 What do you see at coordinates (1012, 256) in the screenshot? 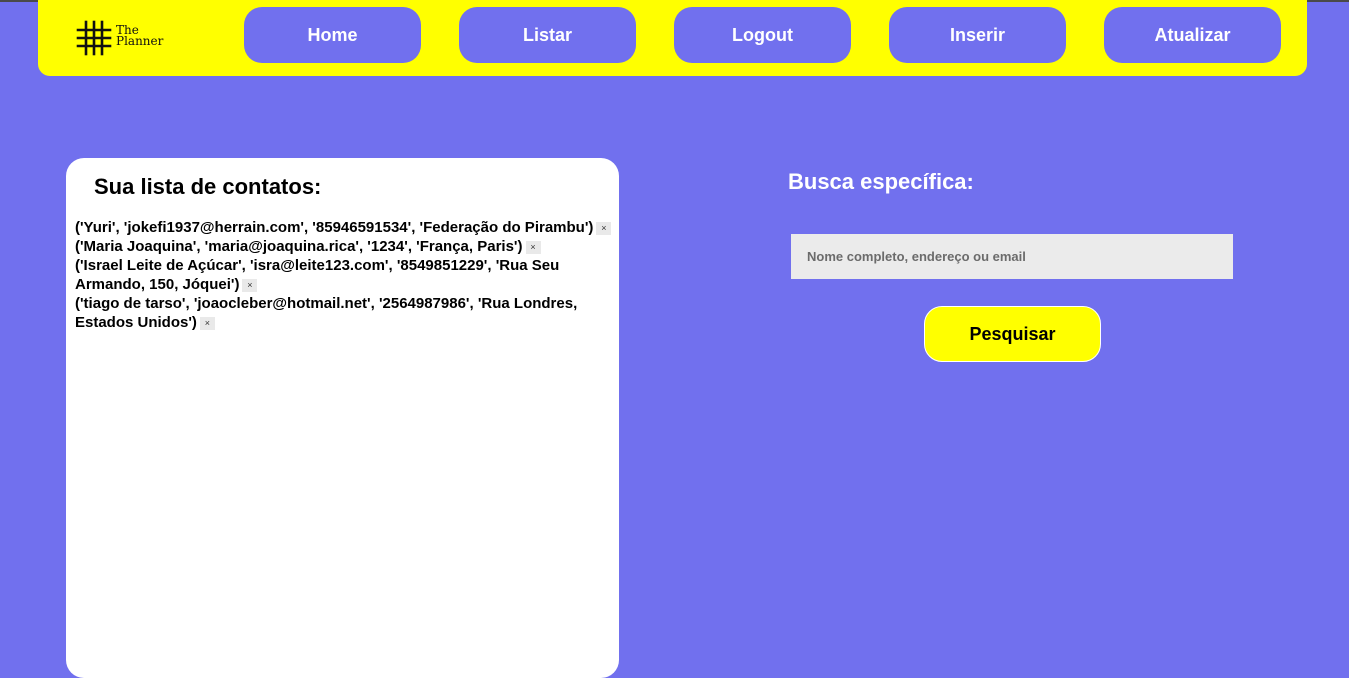
I see `search-input` at bounding box center [1012, 256].